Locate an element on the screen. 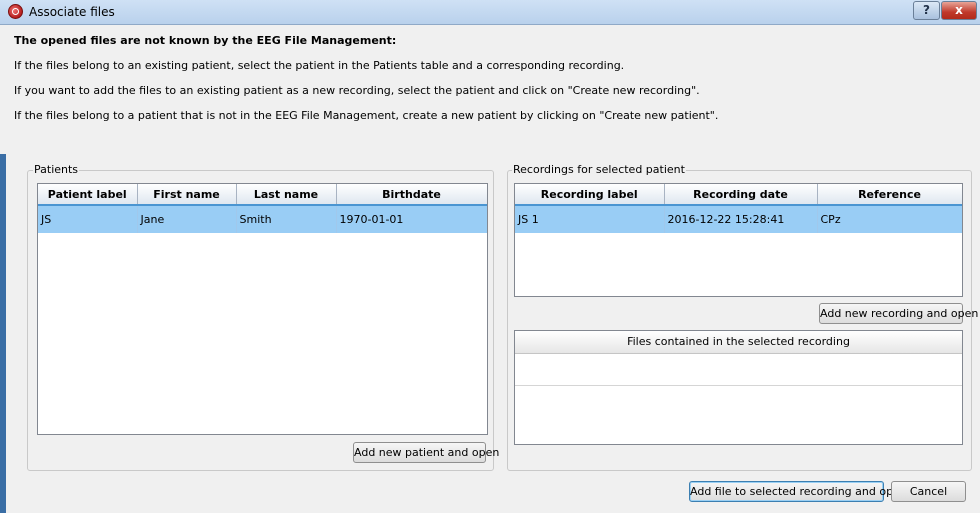  table-row: JS 1 2016-12-22 15:28:41 CPz is located at coordinates (738, 219).